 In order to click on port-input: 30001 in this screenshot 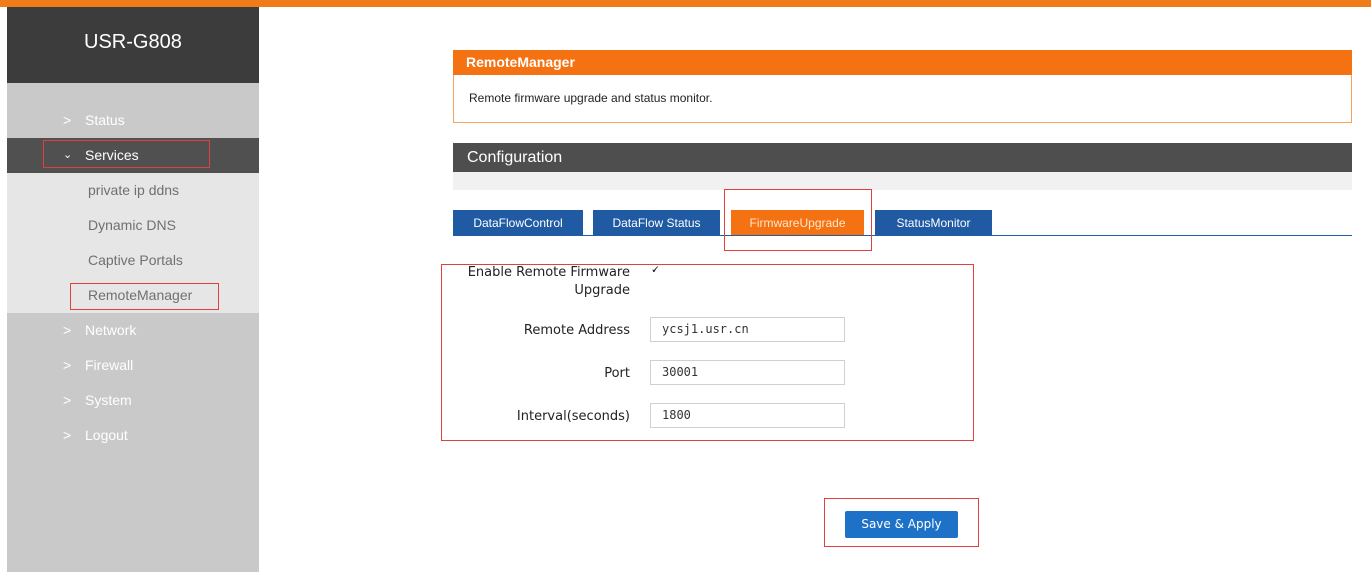, I will do `click(747, 372)`.